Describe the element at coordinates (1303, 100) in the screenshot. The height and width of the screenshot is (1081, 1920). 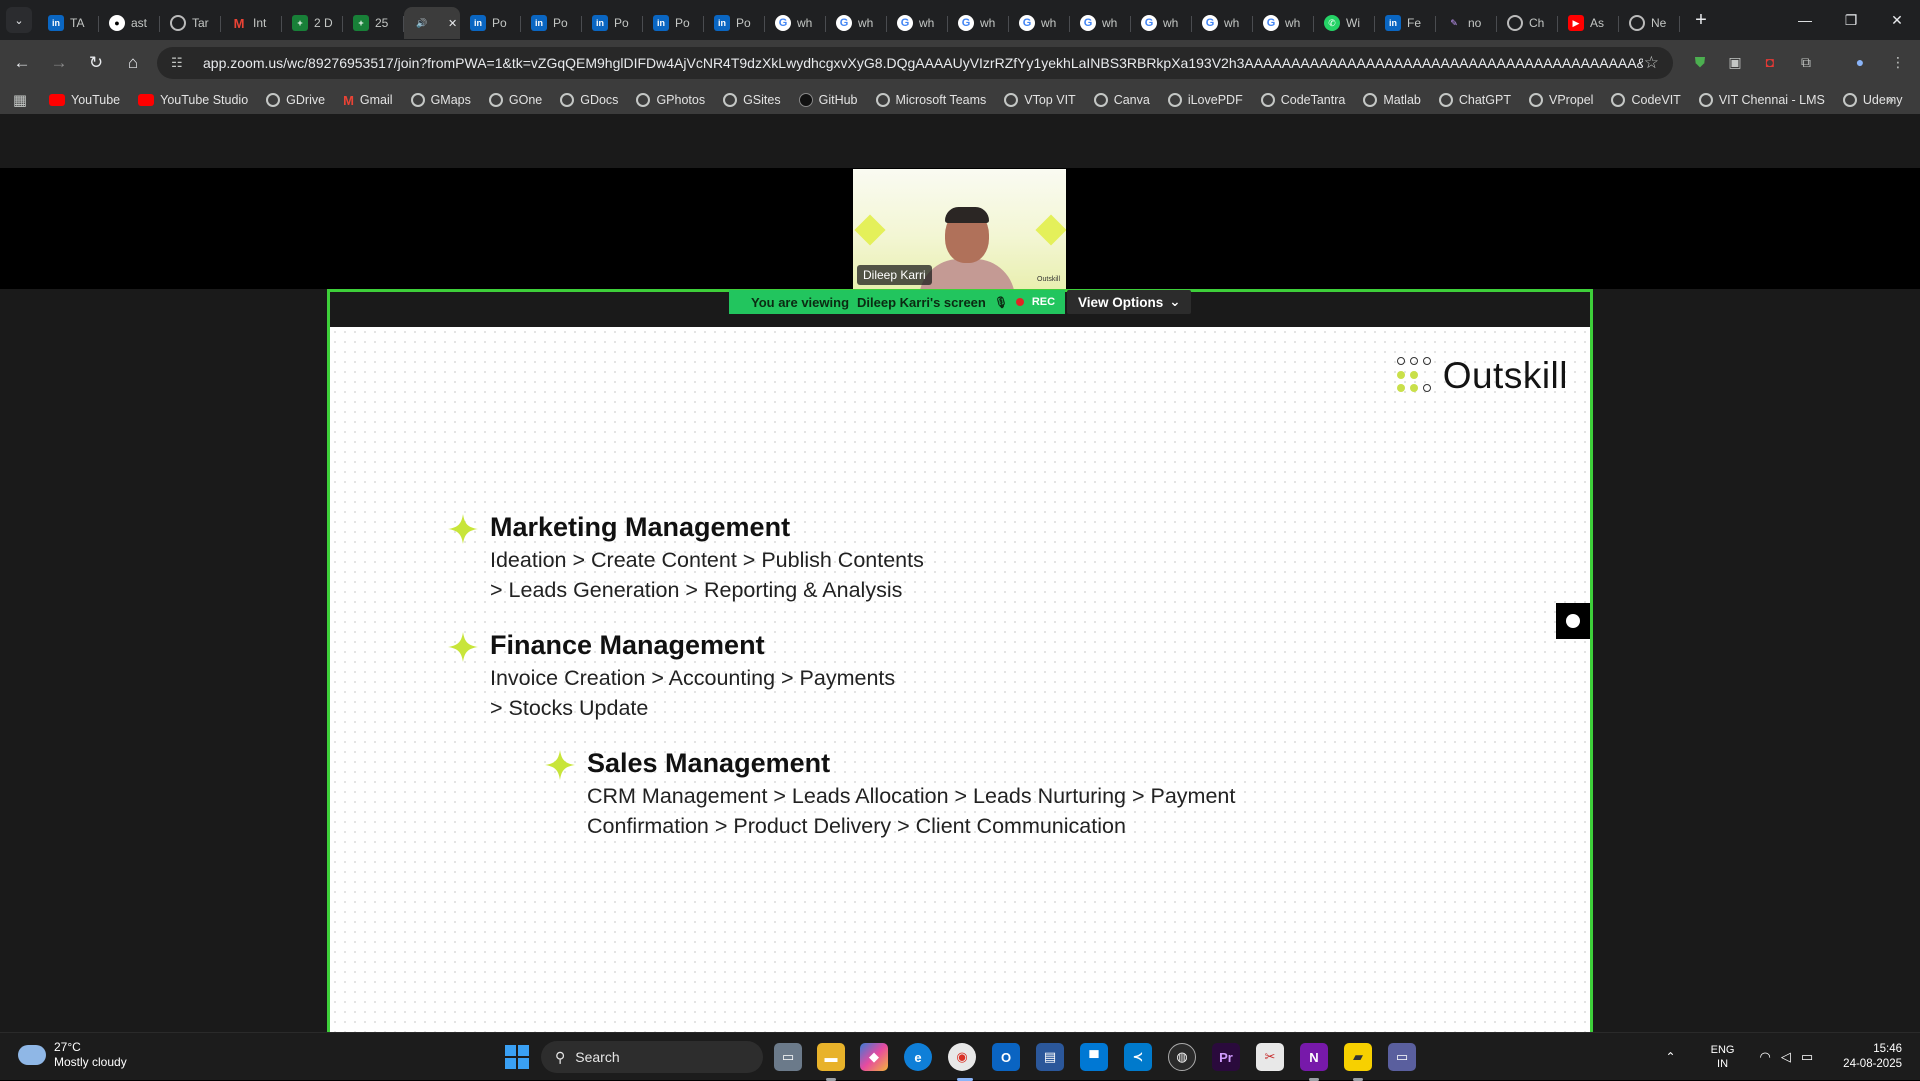
I see `bookmark-item: CodeTantra` at that location.